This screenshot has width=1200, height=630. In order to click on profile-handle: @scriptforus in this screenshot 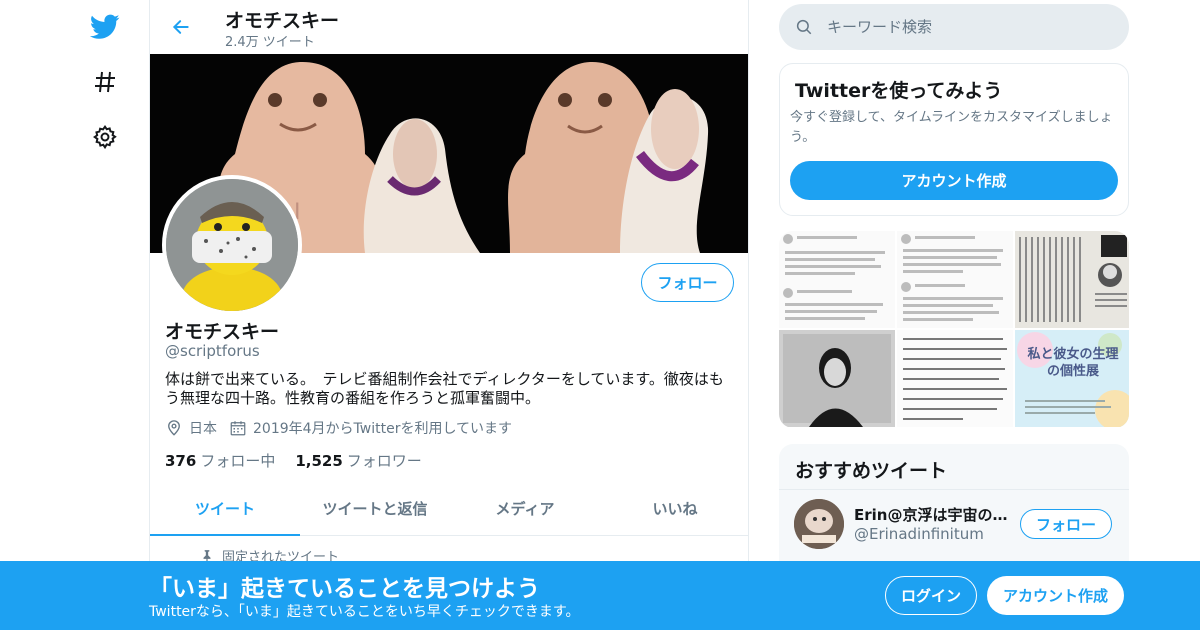, I will do `click(212, 351)`.